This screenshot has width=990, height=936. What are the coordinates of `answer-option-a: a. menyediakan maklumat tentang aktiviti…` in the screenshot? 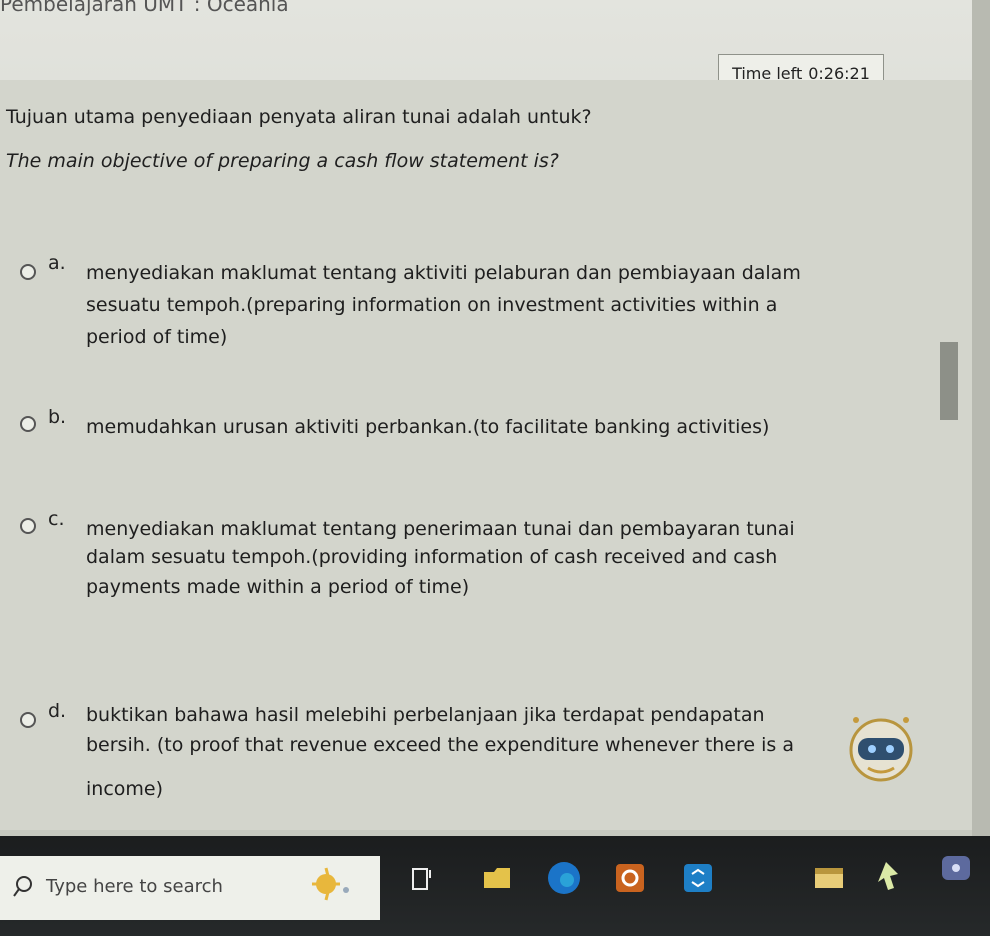 It's located at (480, 312).